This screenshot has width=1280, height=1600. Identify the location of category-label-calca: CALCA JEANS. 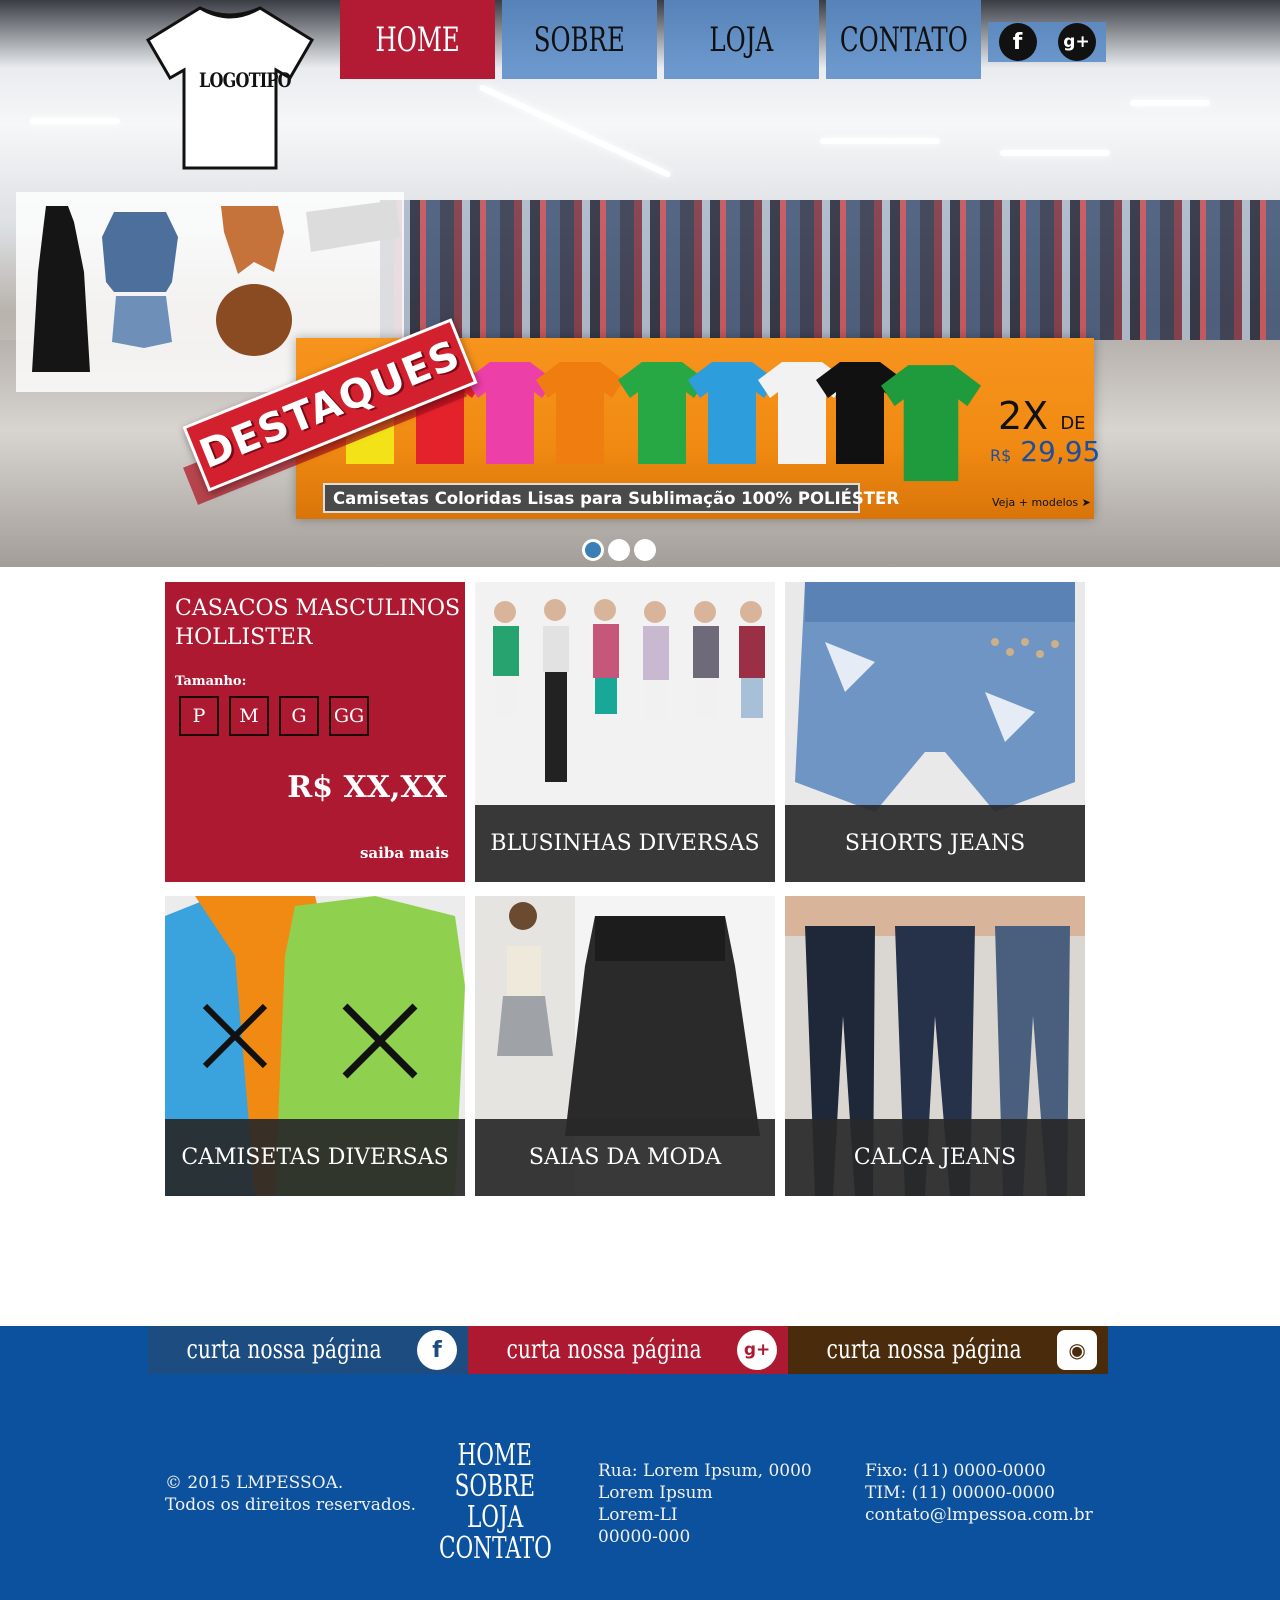
(935, 1157).